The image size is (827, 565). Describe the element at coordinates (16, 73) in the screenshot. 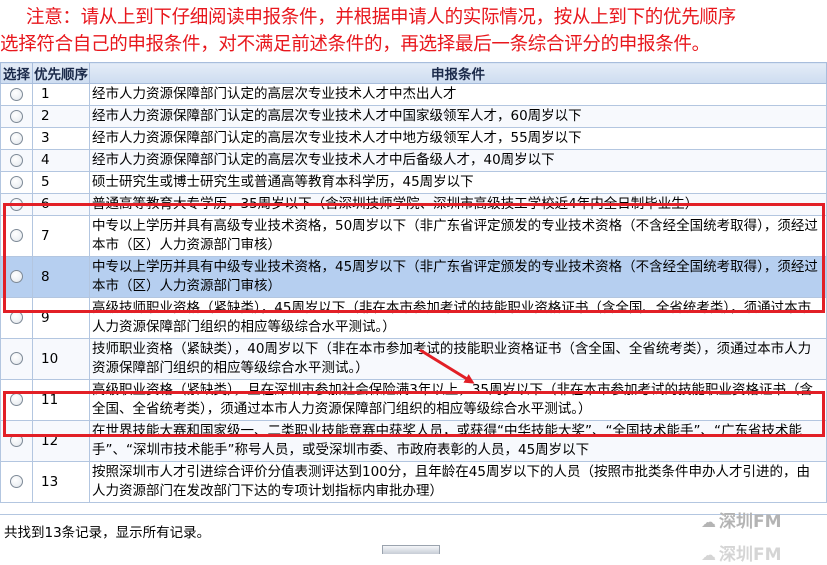

I see `column-header-select: 选择` at that location.